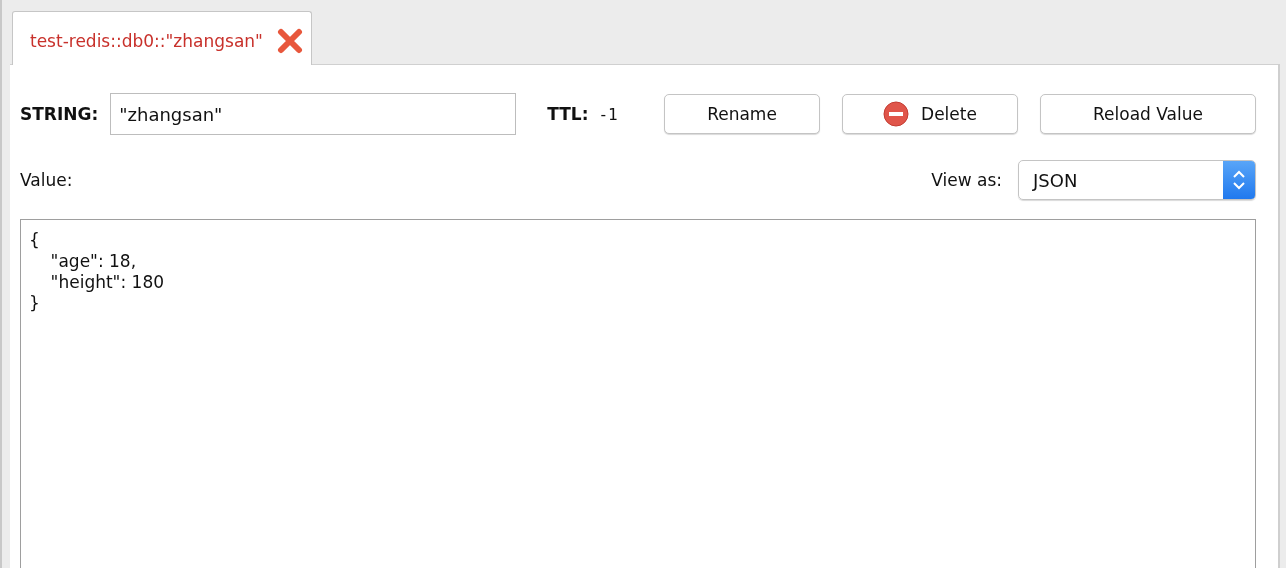  I want to click on key-name-field: "zhangsan", so click(313, 114).